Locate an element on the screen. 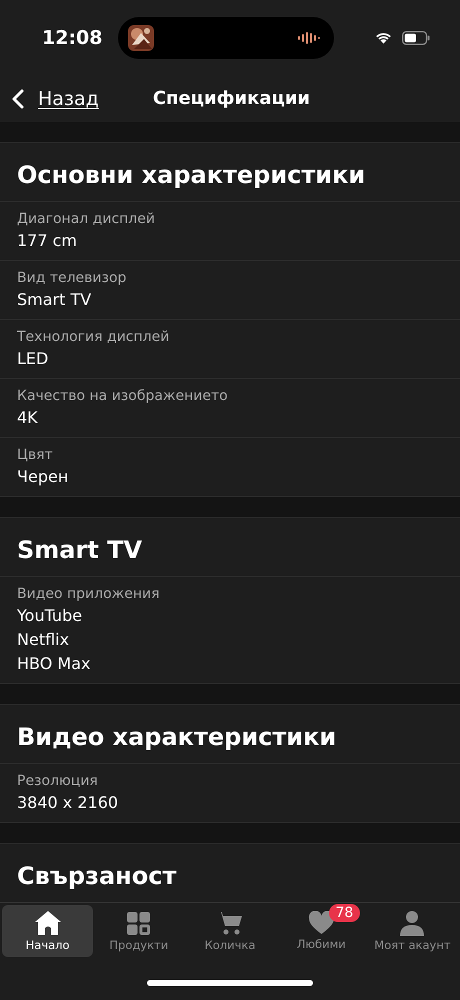 Image resolution: width=460 pixels, height=1000 pixels. spec-value: 4K is located at coordinates (28, 418).